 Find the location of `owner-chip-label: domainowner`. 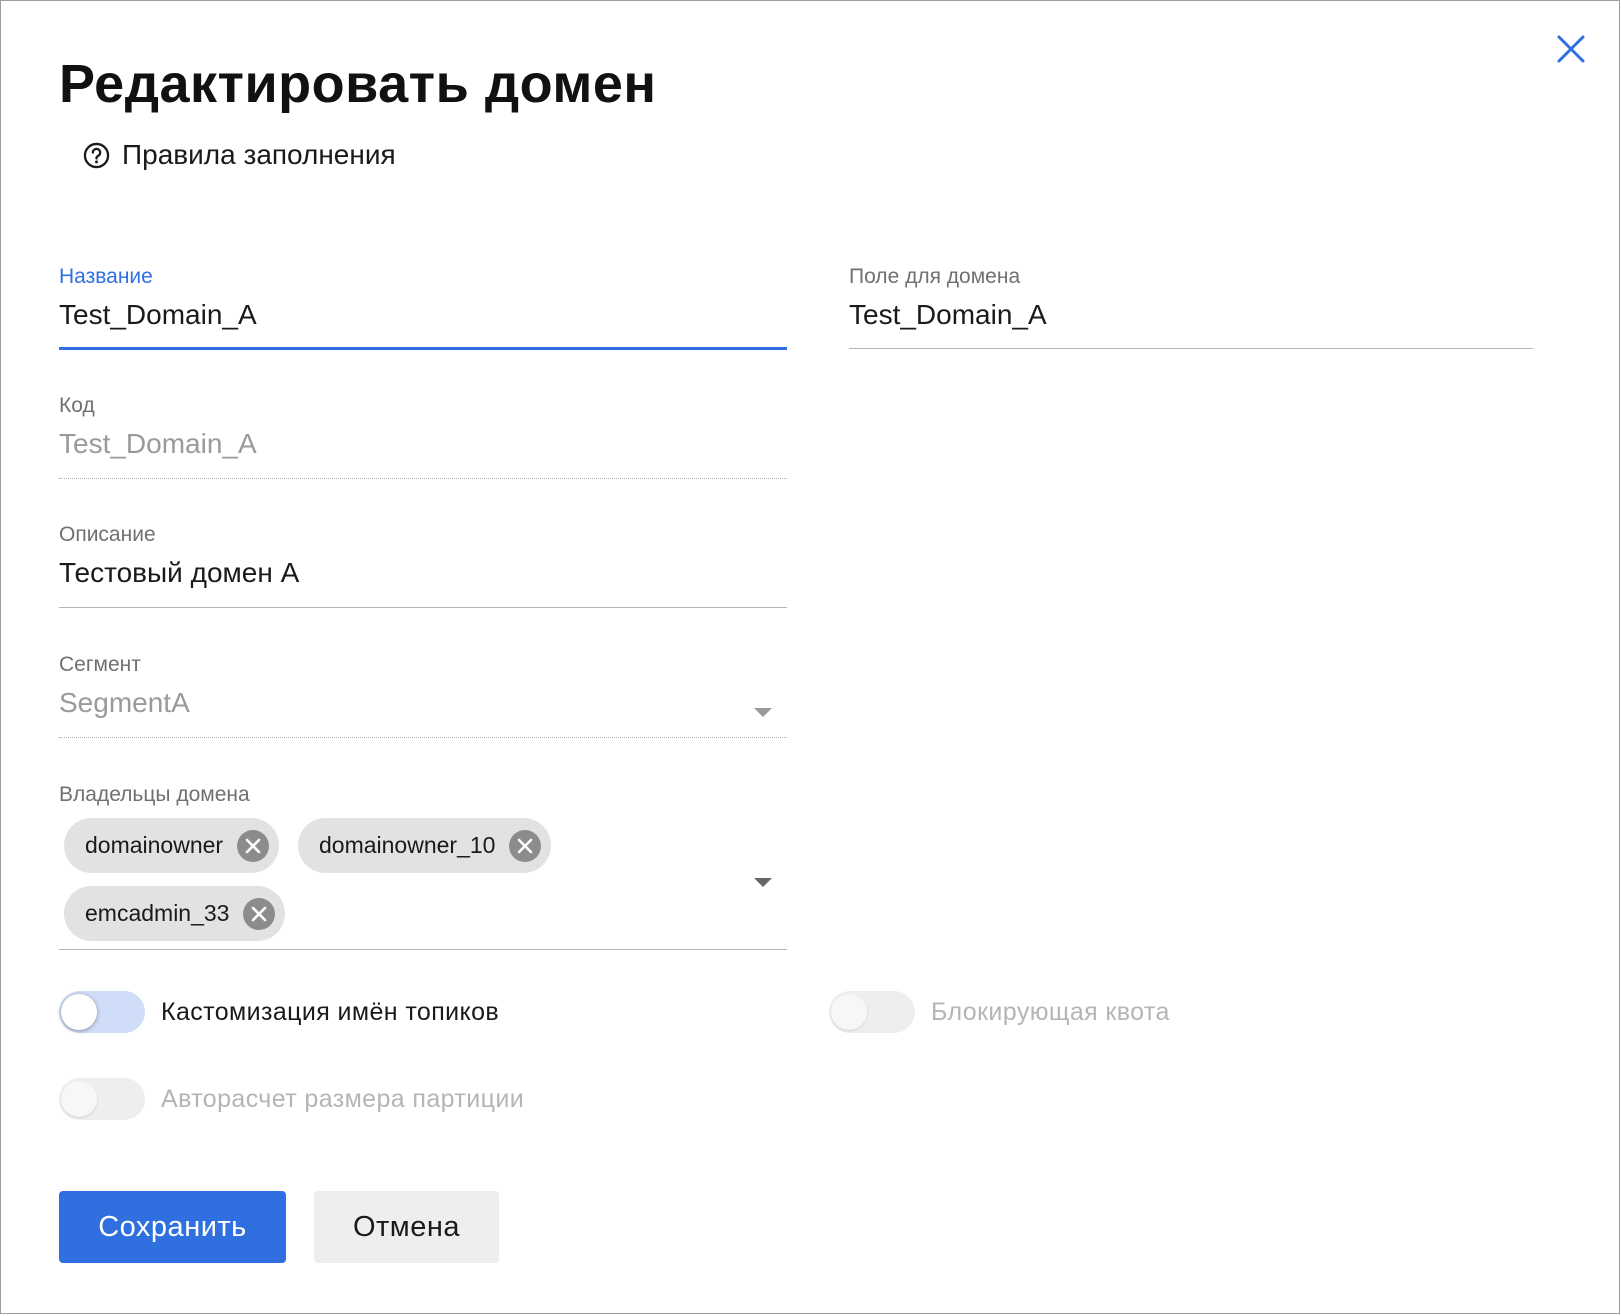

owner-chip-label: domainowner is located at coordinates (154, 845).